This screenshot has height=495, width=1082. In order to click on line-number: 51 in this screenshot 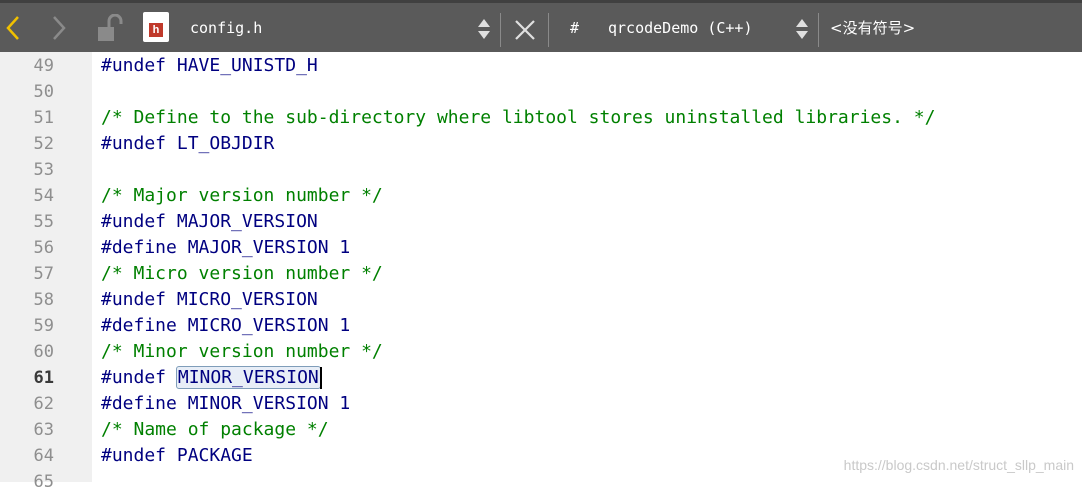, I will do `click(43, 118)`.